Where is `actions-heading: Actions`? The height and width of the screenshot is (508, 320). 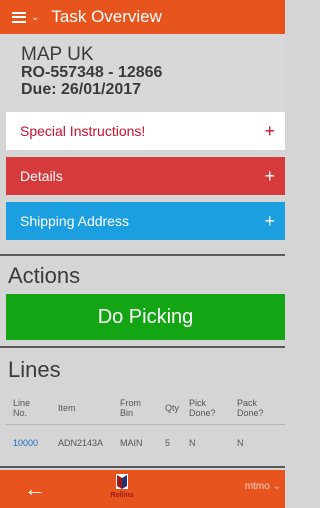
actions-heading: Actions is located at coordinates (44, 275).